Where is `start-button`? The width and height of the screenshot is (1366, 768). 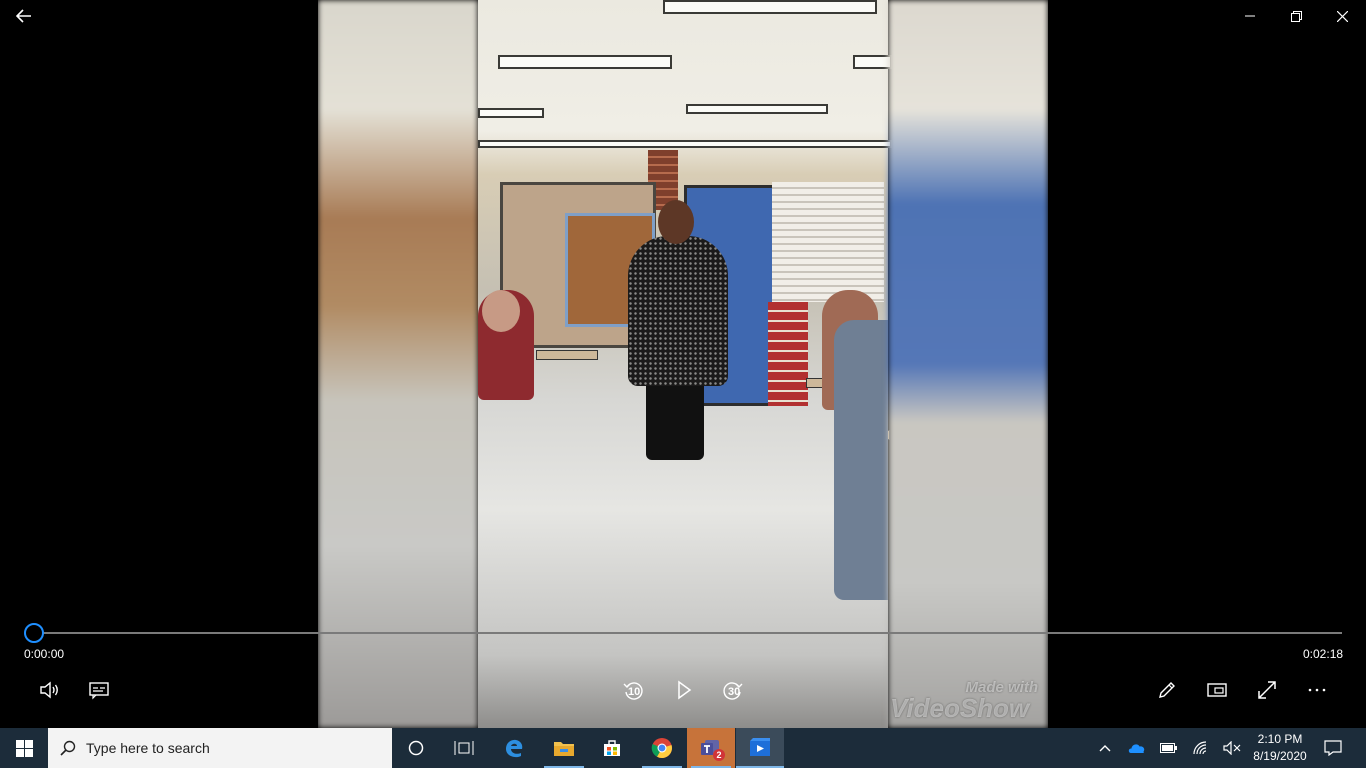
start-button is located at coordinates (24, 748).